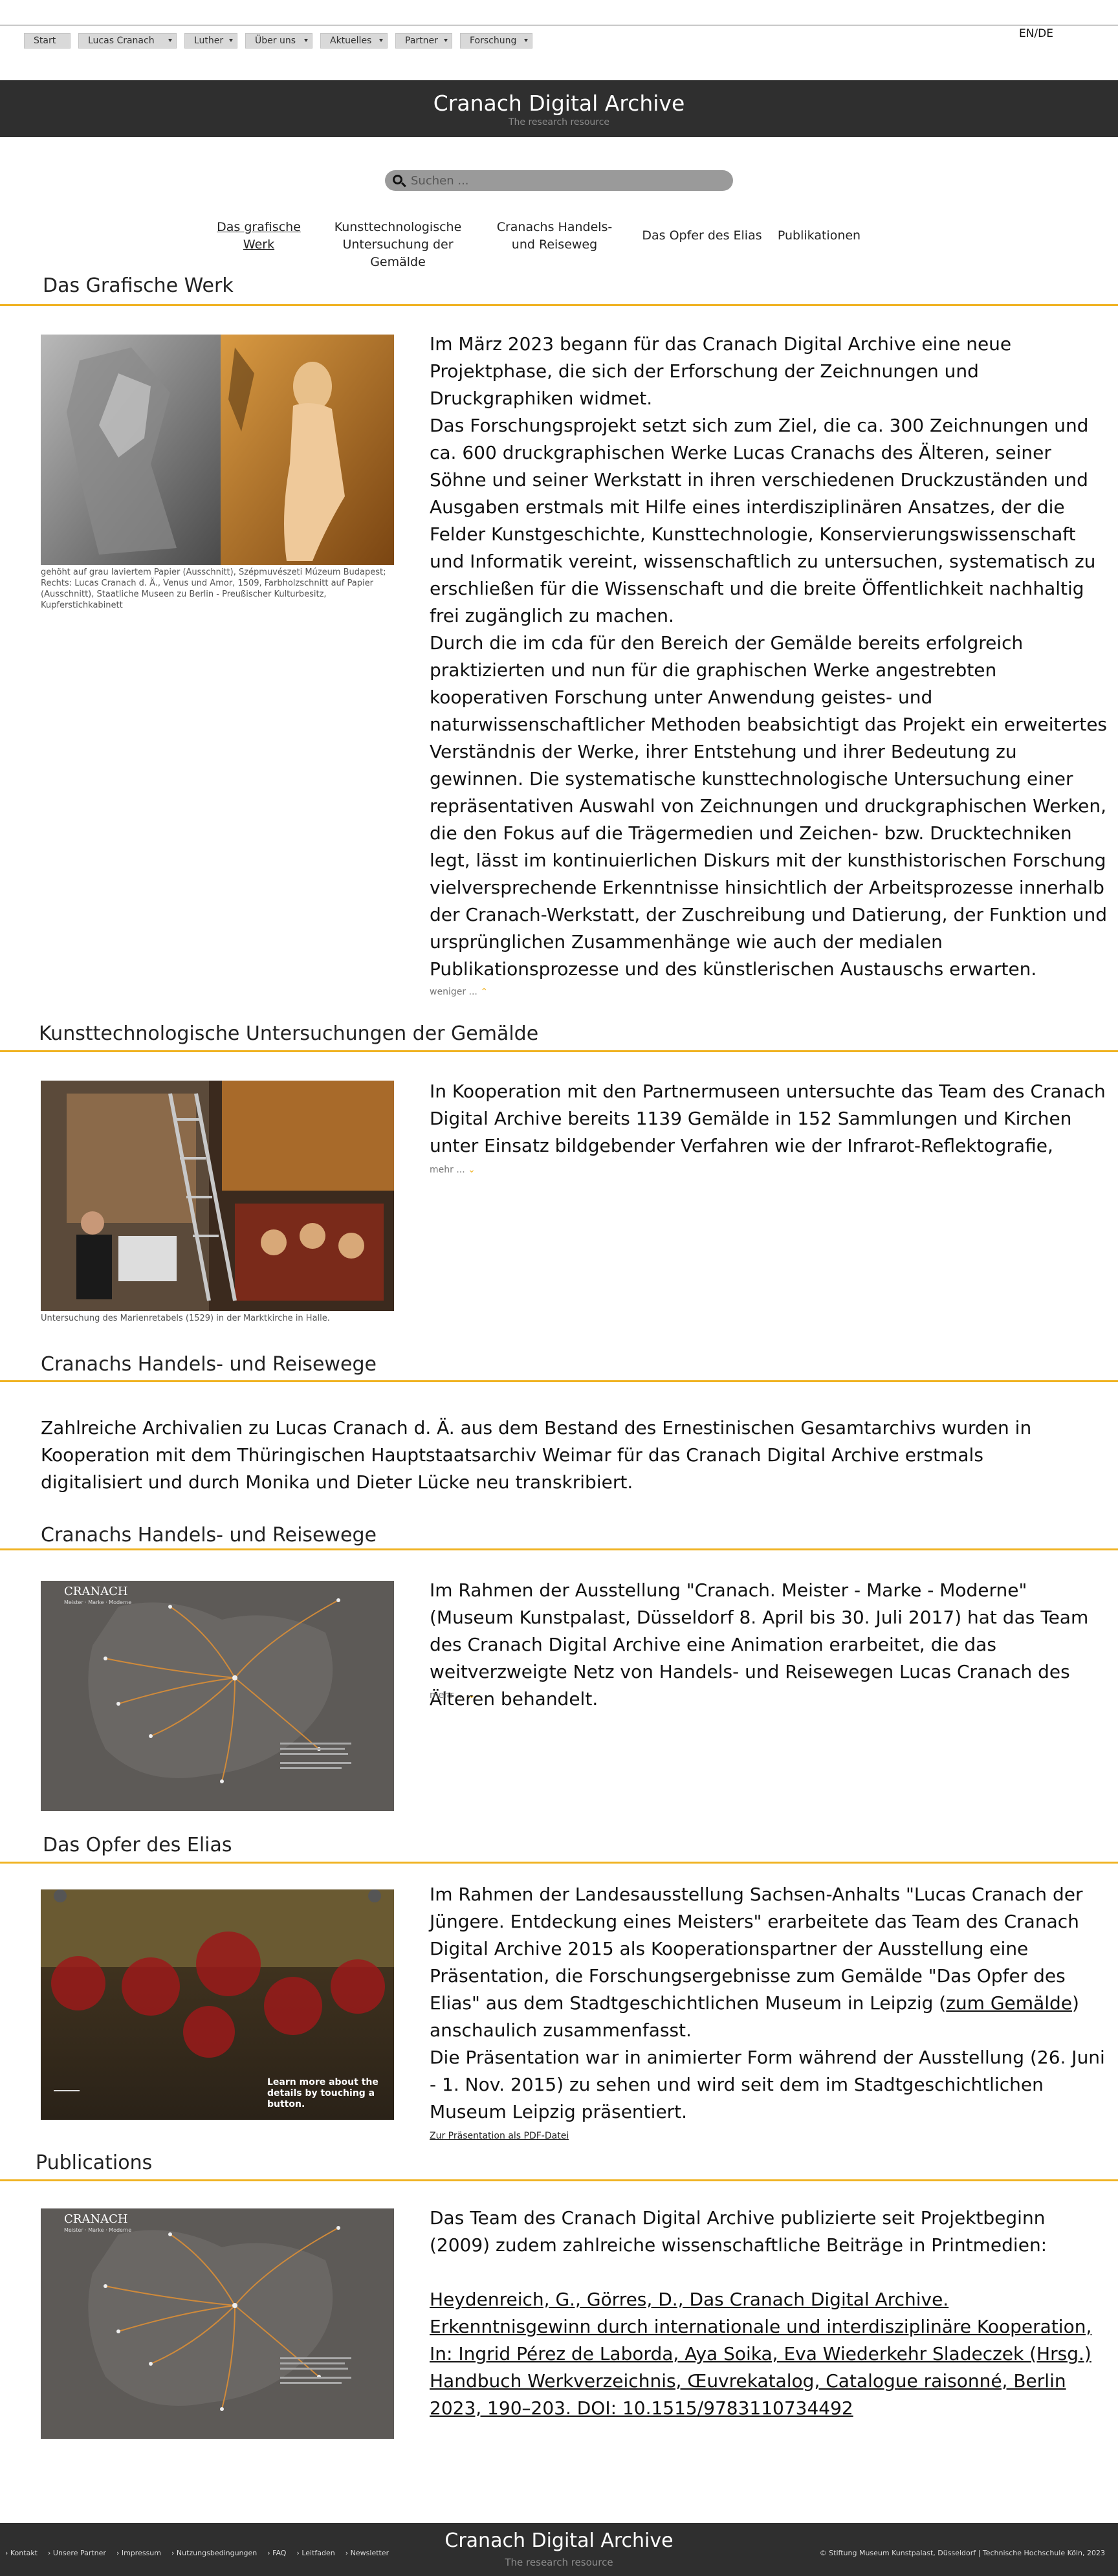  Describe the element at coordinates (397, 180) in the screenshot. I see `search-icon` at that location.